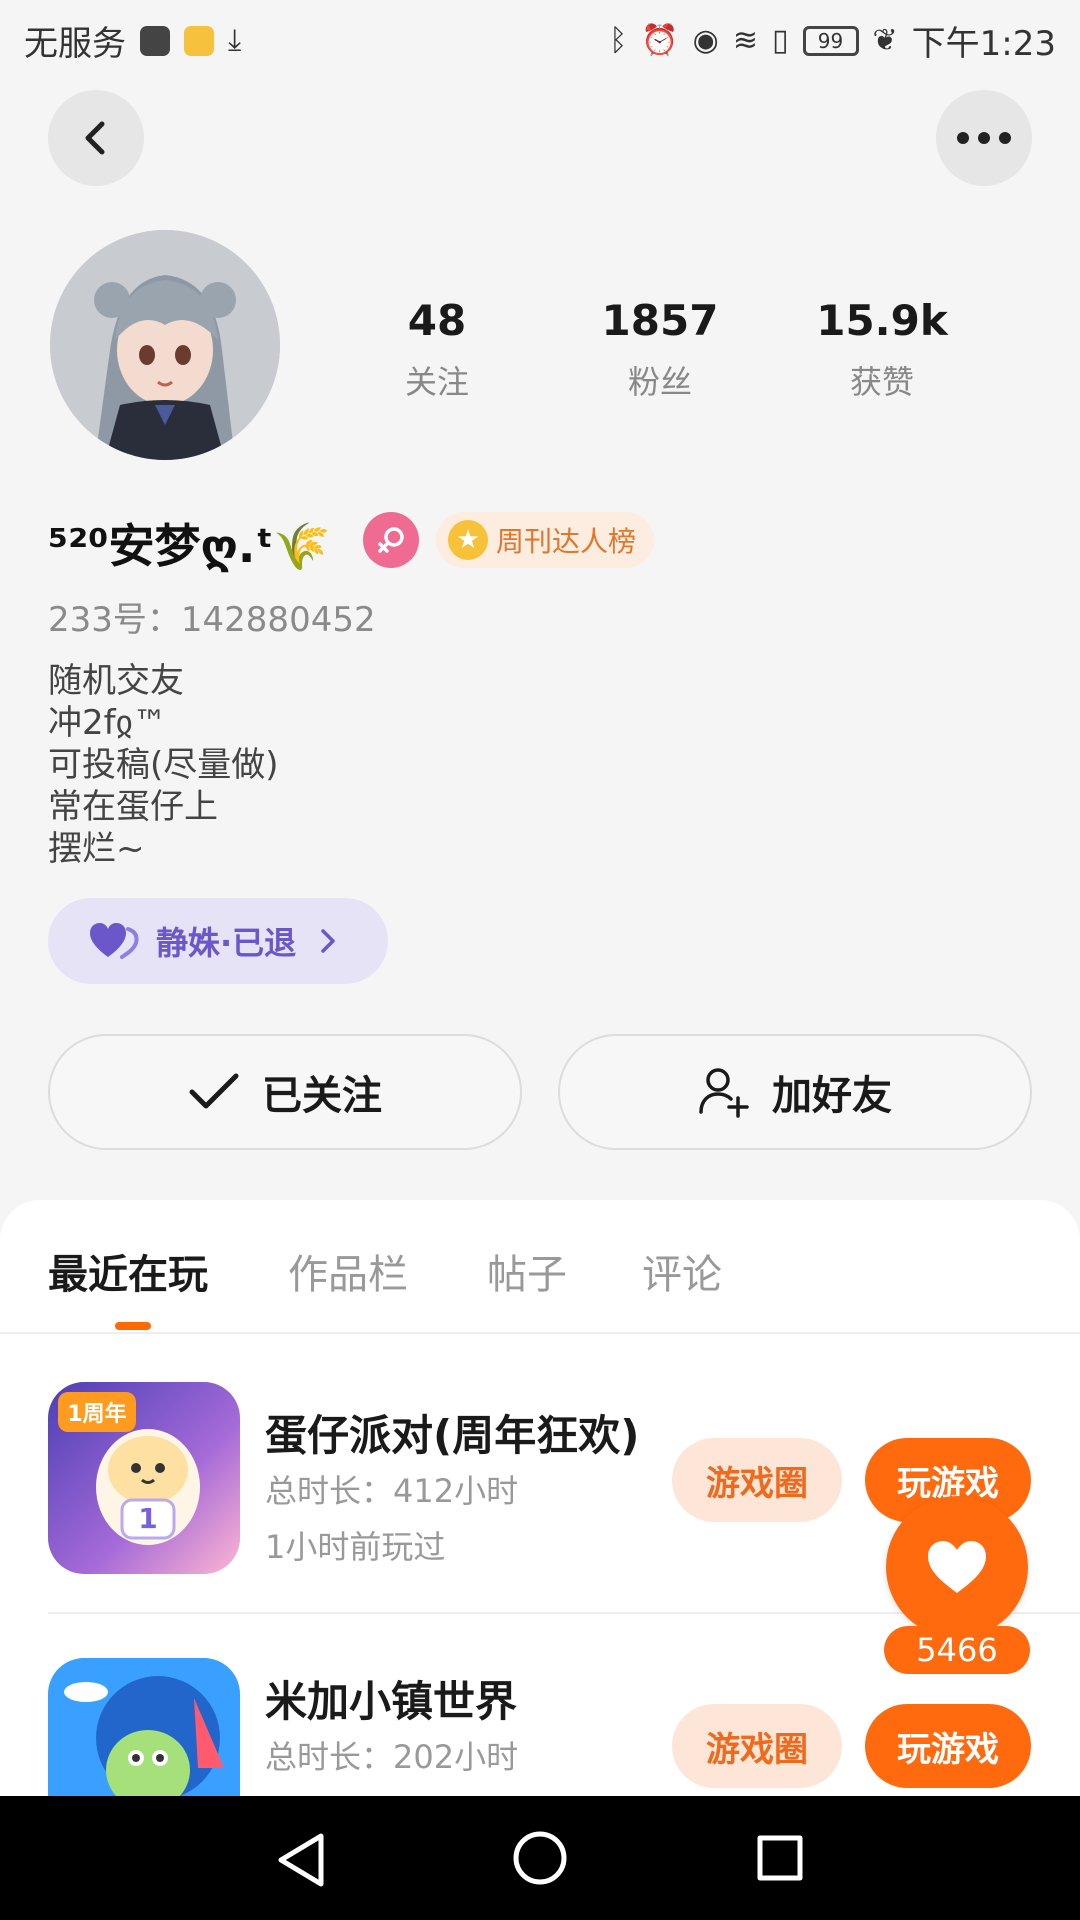 This screenshot has height=1920, width=1080. What do you see at coordinates (682, 1271) in the screenshot?
I see `tab-comments: 评论` at bounding box center [682, 1271].